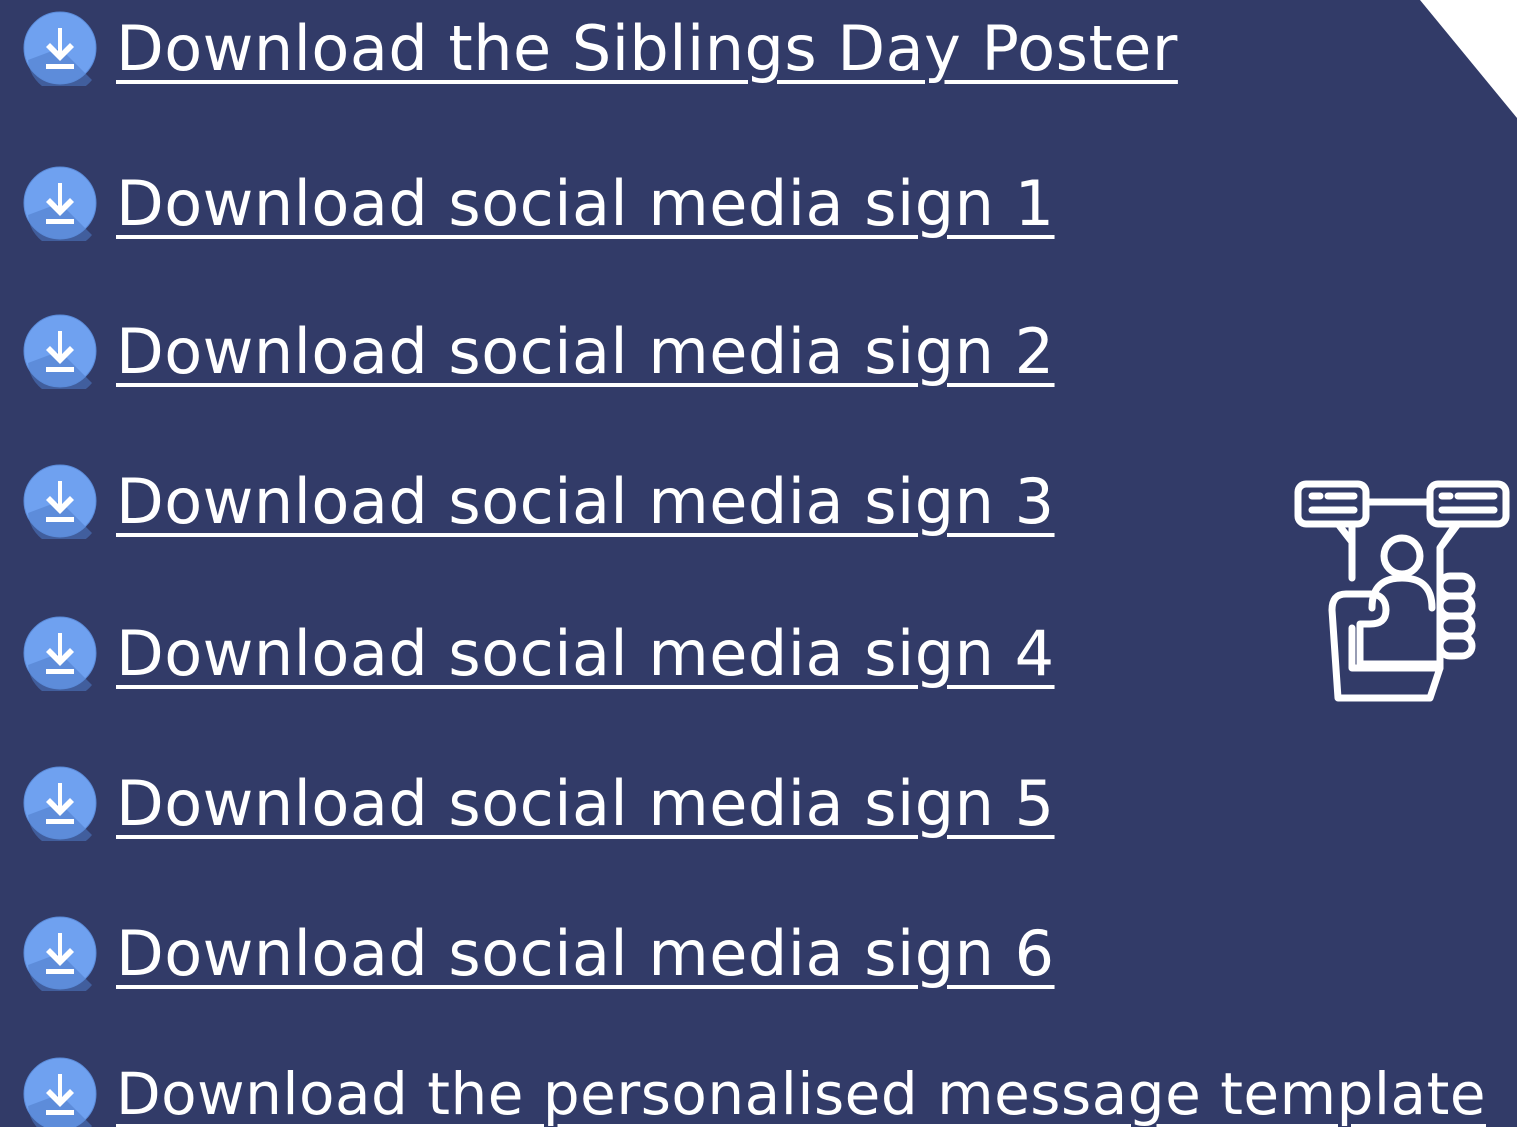  What do you see at coordinates (585, 953) in the screenshot?
I see `download-link-sign-6: Download social media sign 6` at bounding box center [585, 953].